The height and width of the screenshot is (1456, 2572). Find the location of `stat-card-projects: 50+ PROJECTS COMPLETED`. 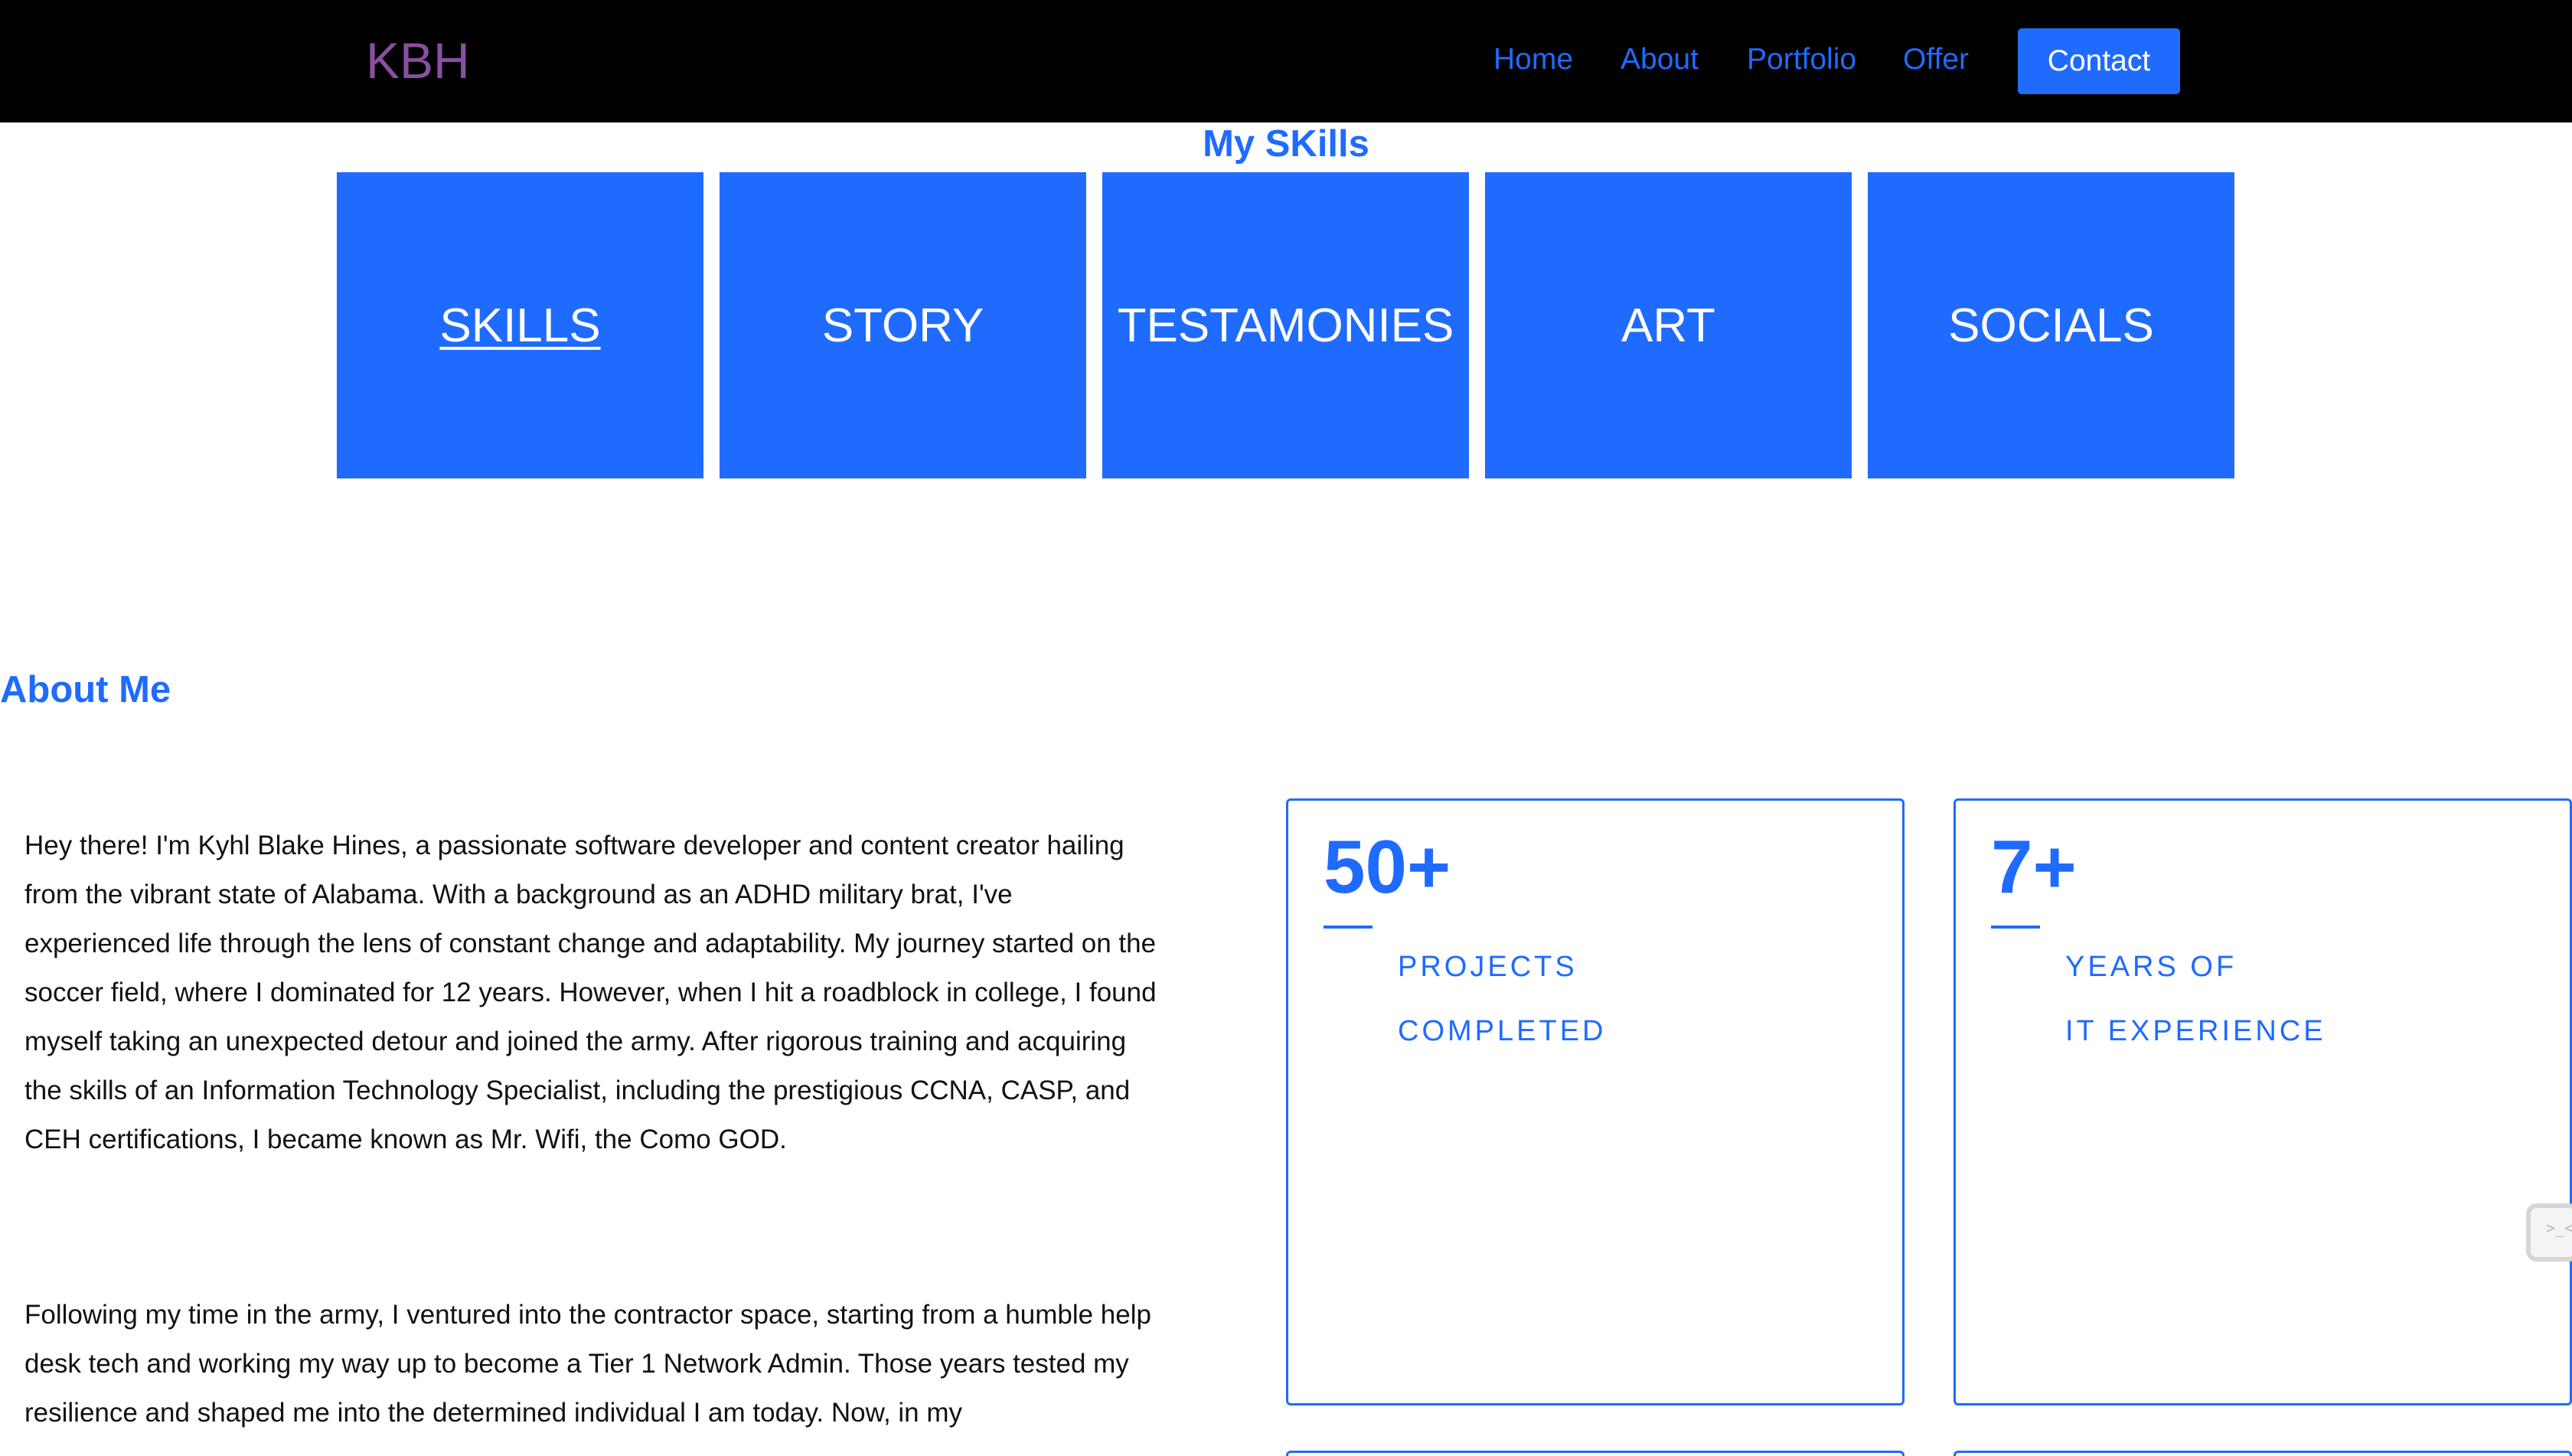

stat-card-projects: 50+ PROJECTS COMPLETED is located at coordinates (1595, 1101).